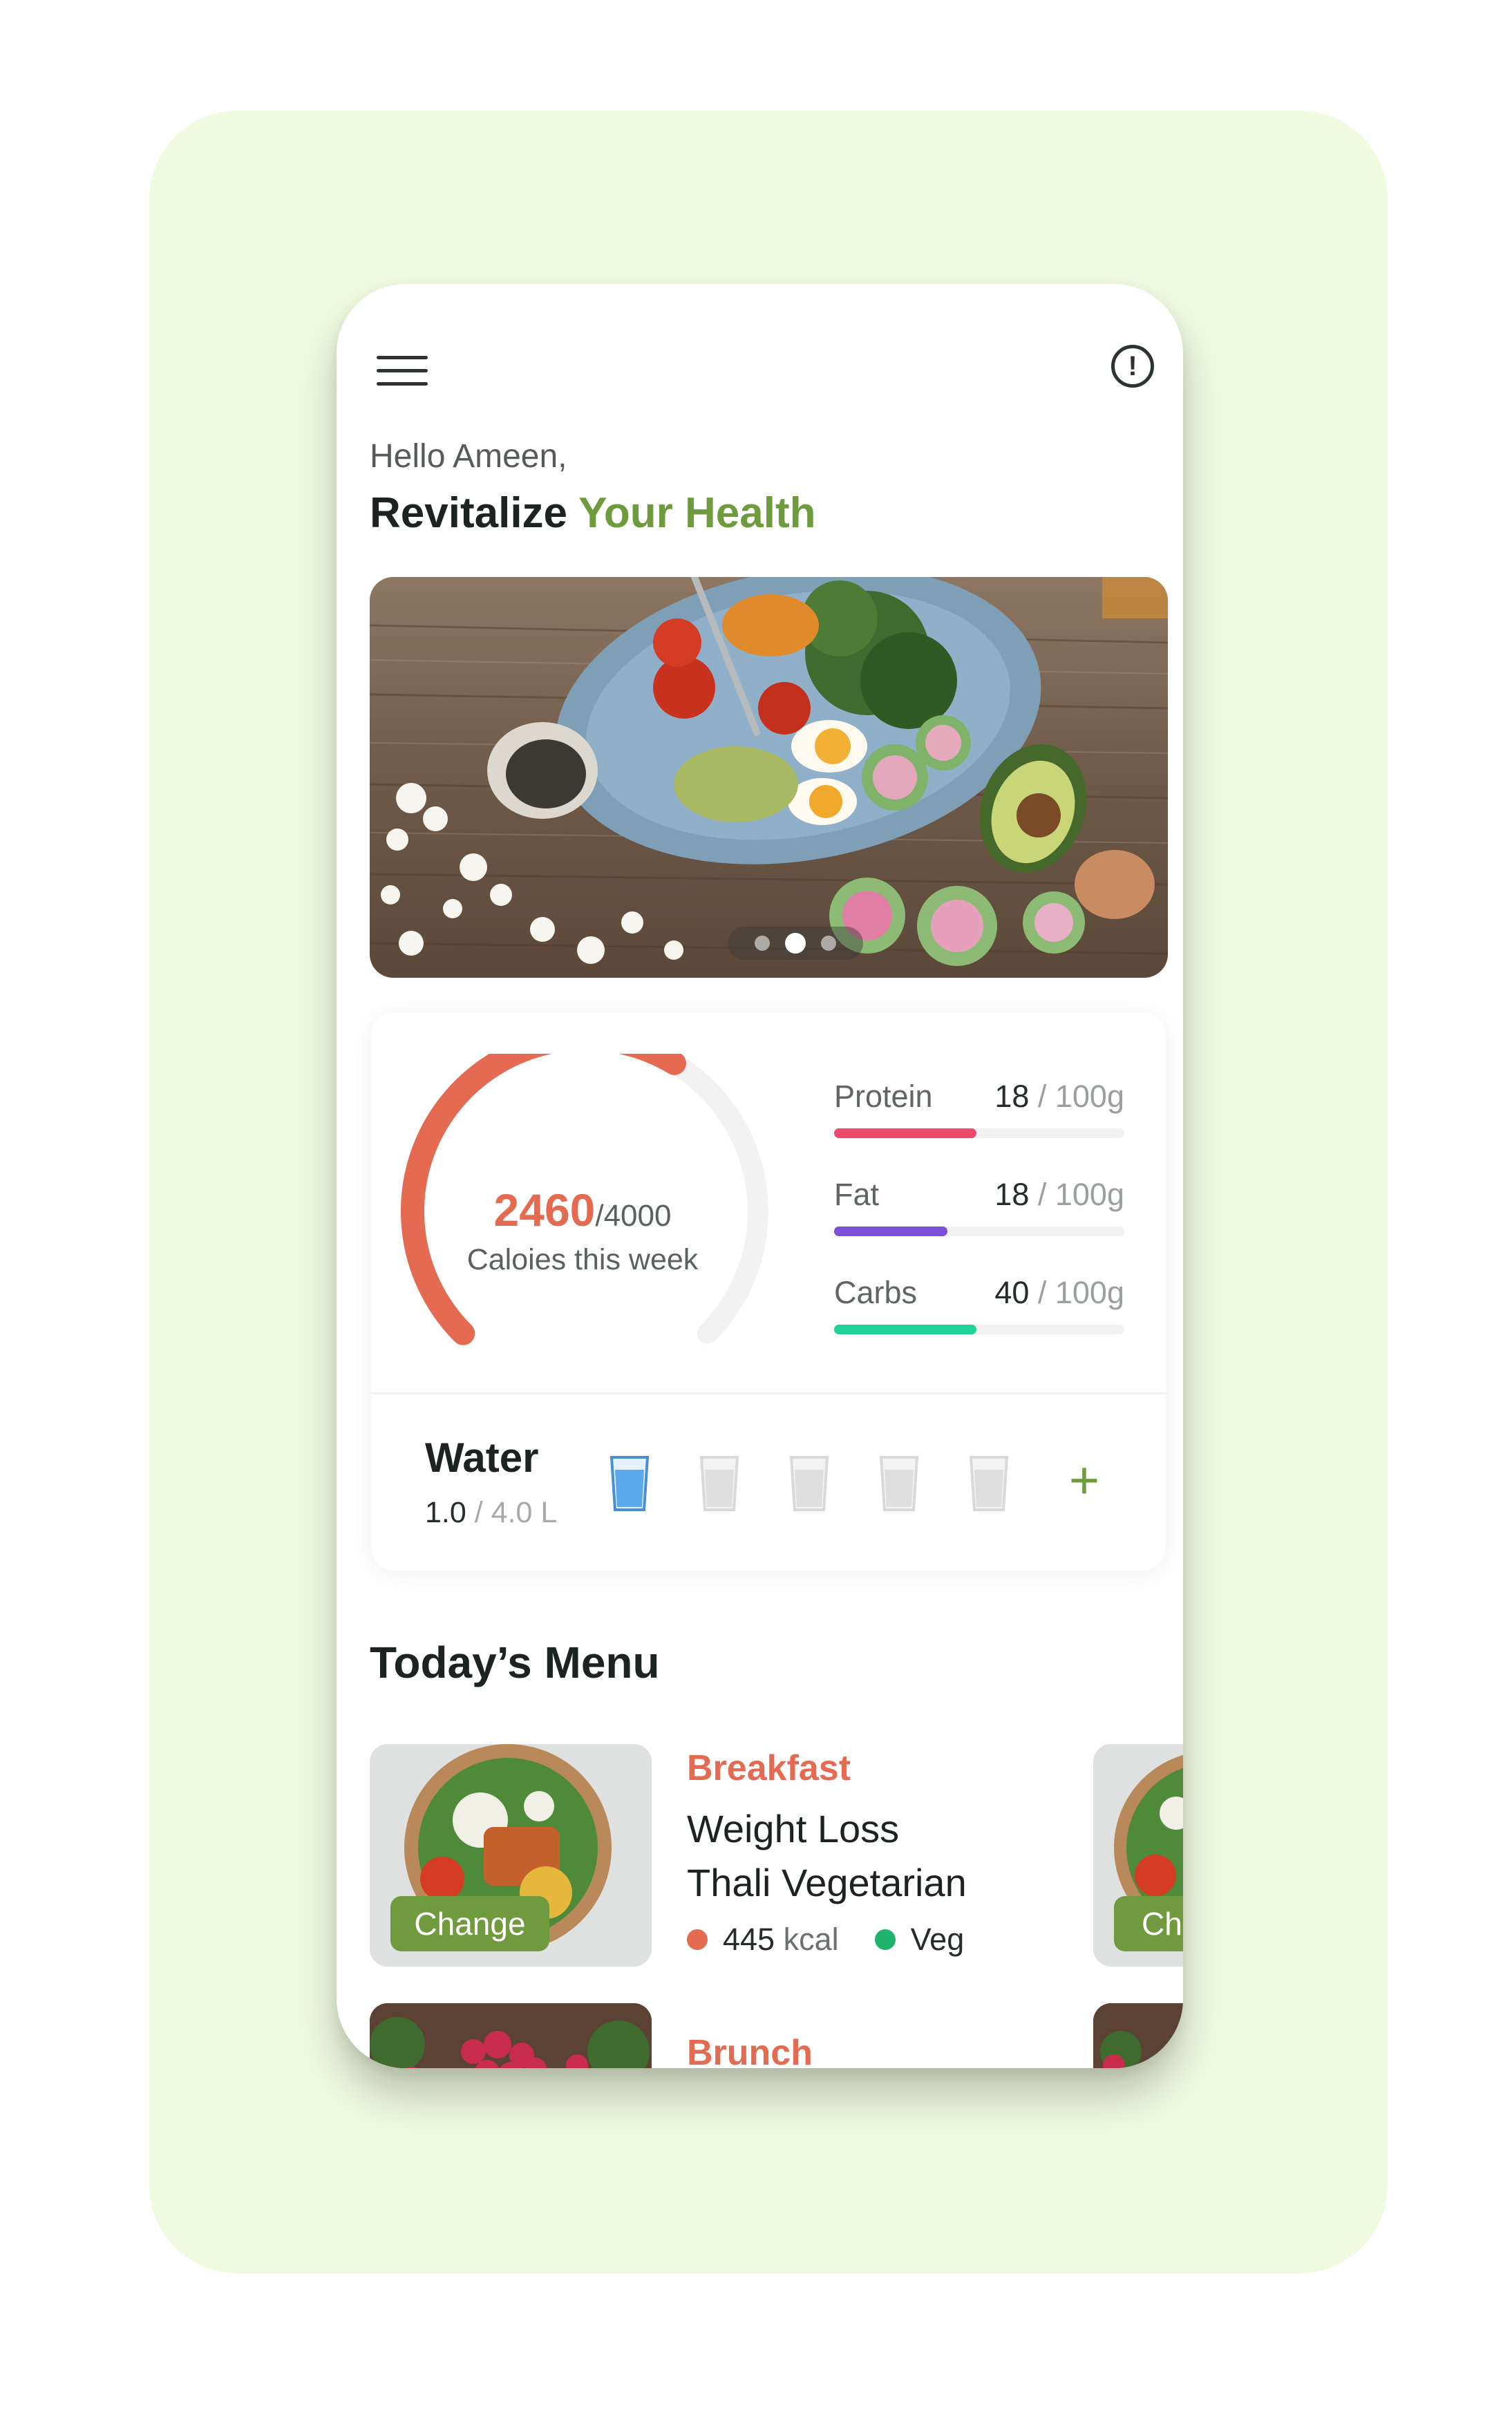 This screenshot has width=1512, height=2424. Describe the element at coordinates (1148, 1923) in the screenshot. I see `change-meal-button: Ch` at that location.